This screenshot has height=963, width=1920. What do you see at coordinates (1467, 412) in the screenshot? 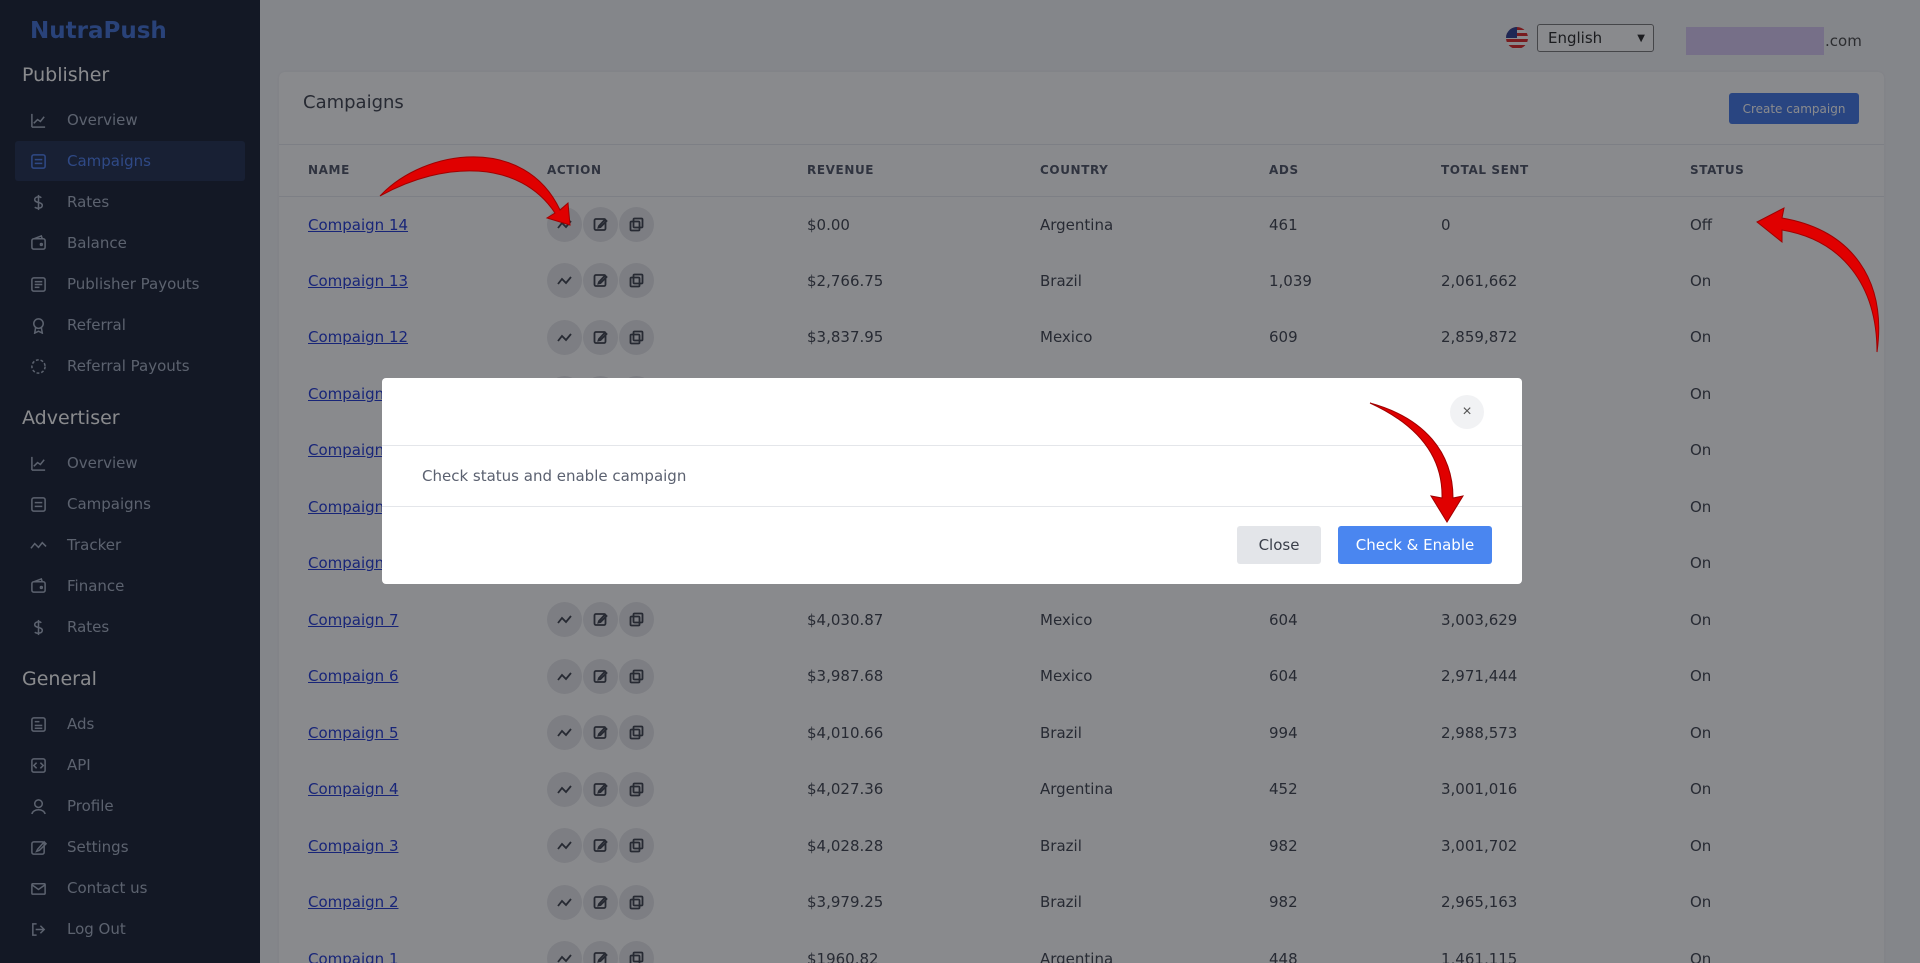
I see `modal-close-x-button: ×` at bounding box center [1467, 412].